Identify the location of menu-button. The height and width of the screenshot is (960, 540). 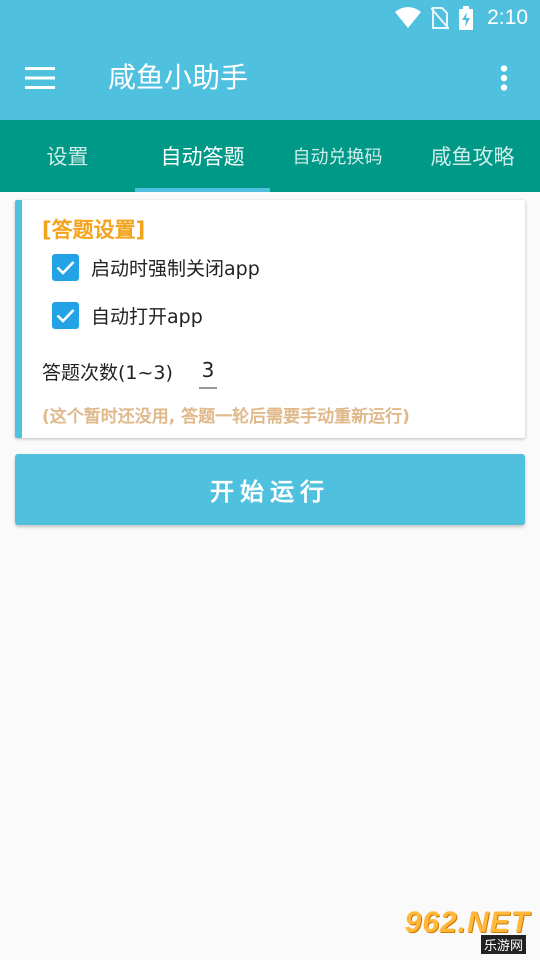
(40, 78).